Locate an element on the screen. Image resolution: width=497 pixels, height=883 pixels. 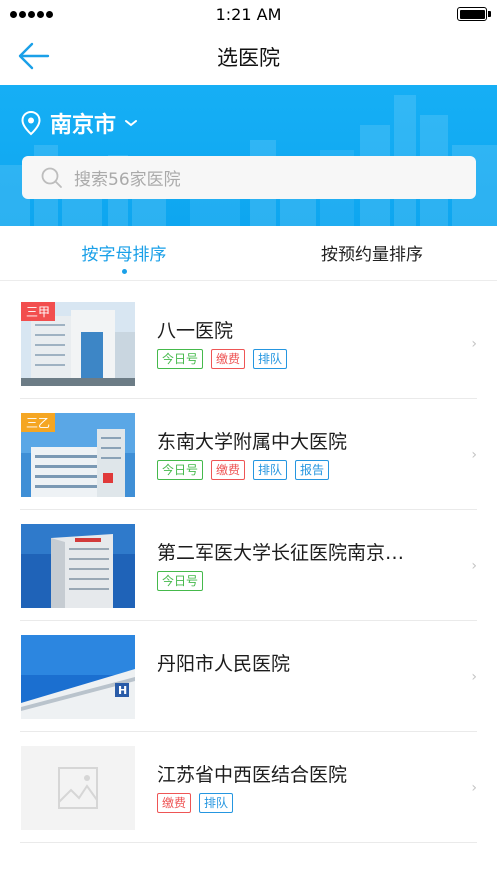
status-bar: 1:21 AM is located at coordinates (248, 15).